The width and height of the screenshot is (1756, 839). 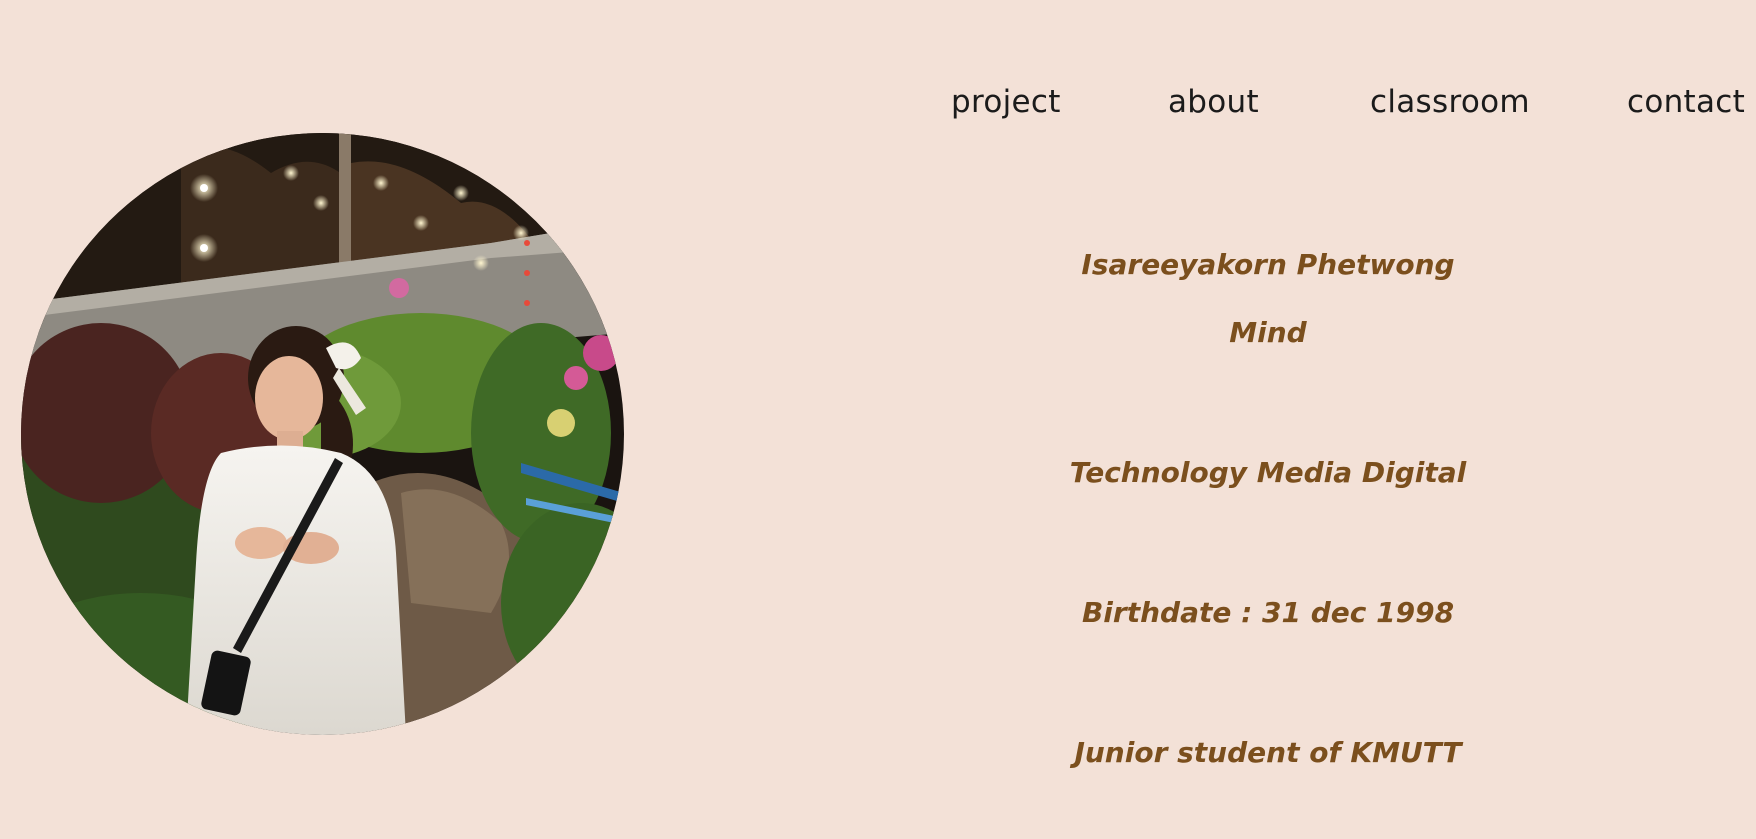 I want to click on profile-birthdate: Birthdate : 31 dec 1998, so click(x=1268, y=612).